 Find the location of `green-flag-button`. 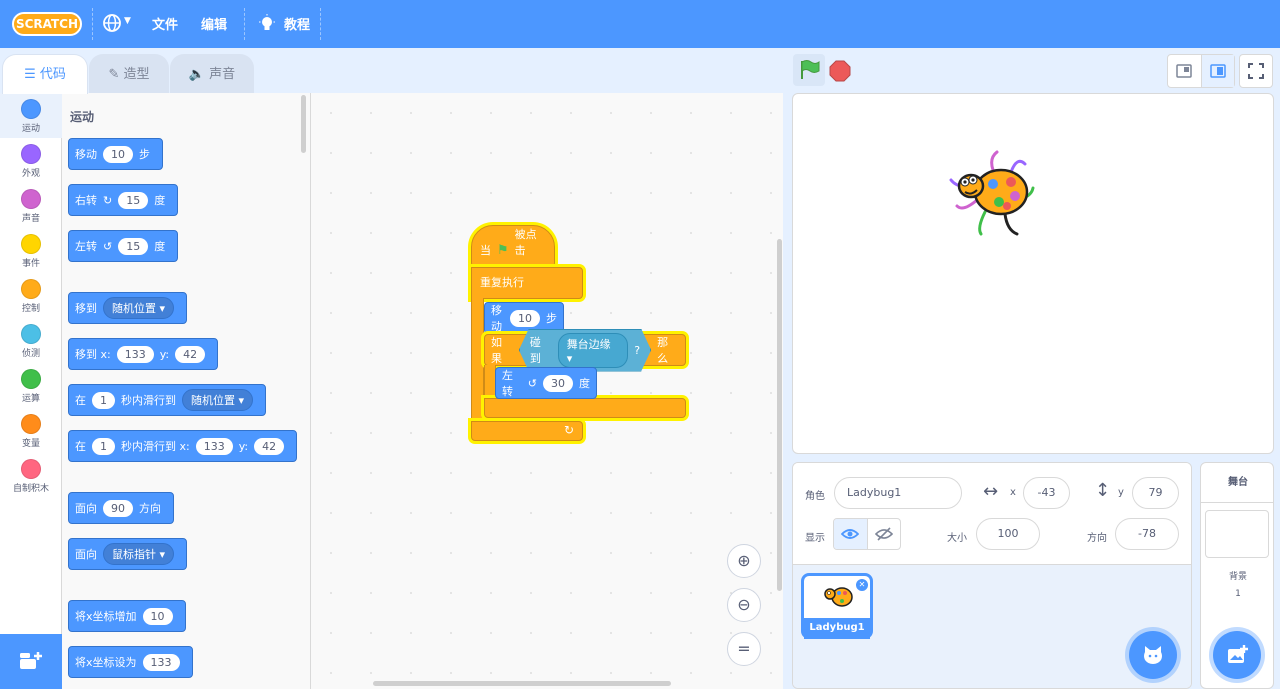

green-flag-button is located at coordinates (809, 70).